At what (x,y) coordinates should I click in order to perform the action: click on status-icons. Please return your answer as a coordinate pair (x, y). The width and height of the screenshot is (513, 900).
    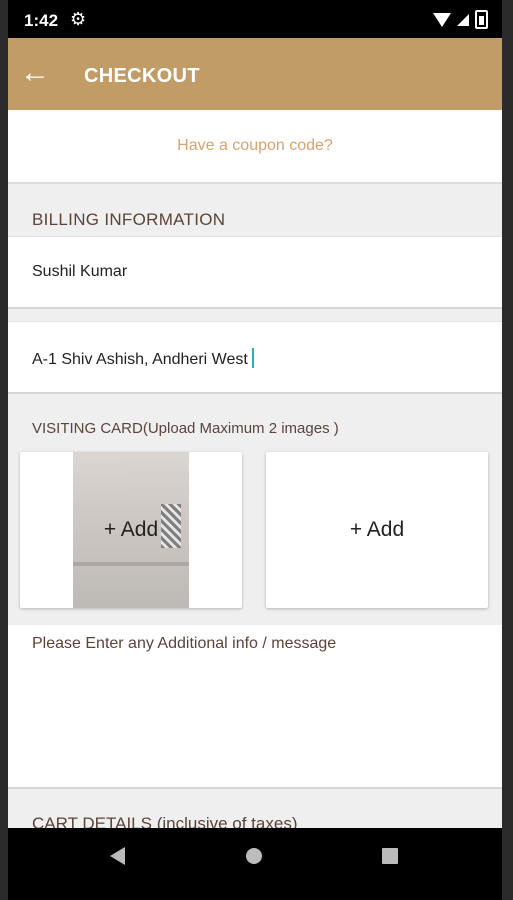
    Looking at the image, I should click on (460, 19).